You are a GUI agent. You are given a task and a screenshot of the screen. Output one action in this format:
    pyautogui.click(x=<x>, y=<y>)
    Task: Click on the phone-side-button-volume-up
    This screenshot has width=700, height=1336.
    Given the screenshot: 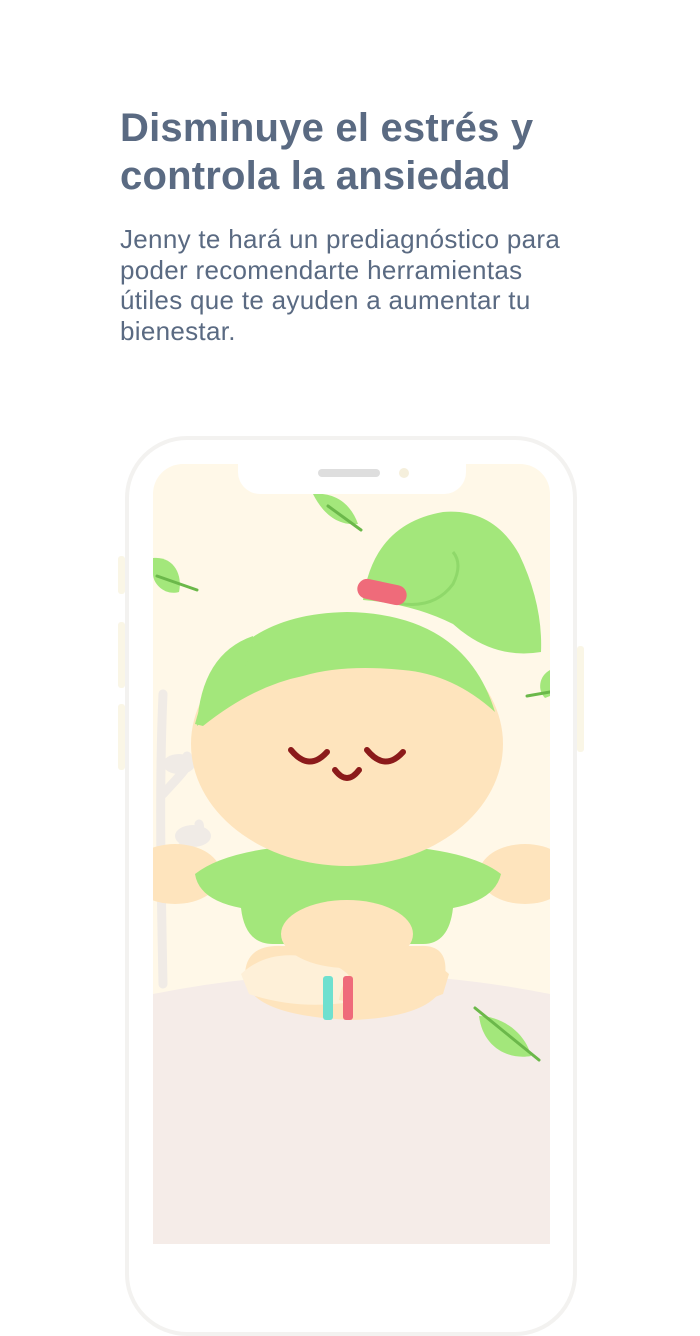 What is the action you would take?
    pyautogui.click(x=121, y=655)
    